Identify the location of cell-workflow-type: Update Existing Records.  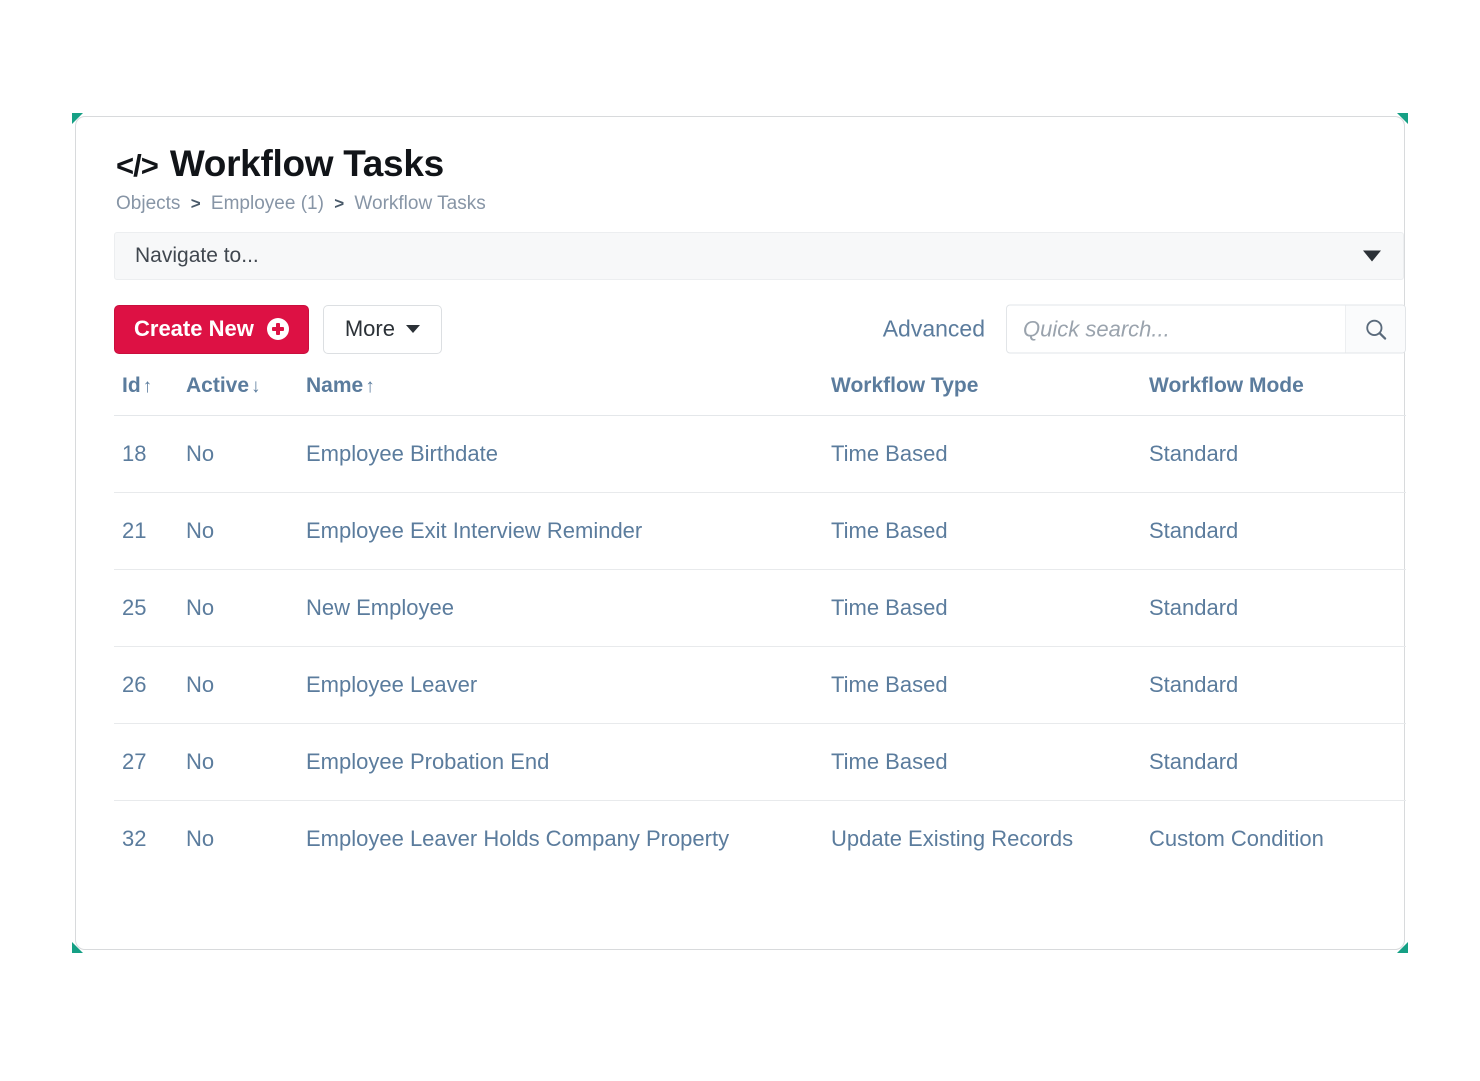
(952, 839).